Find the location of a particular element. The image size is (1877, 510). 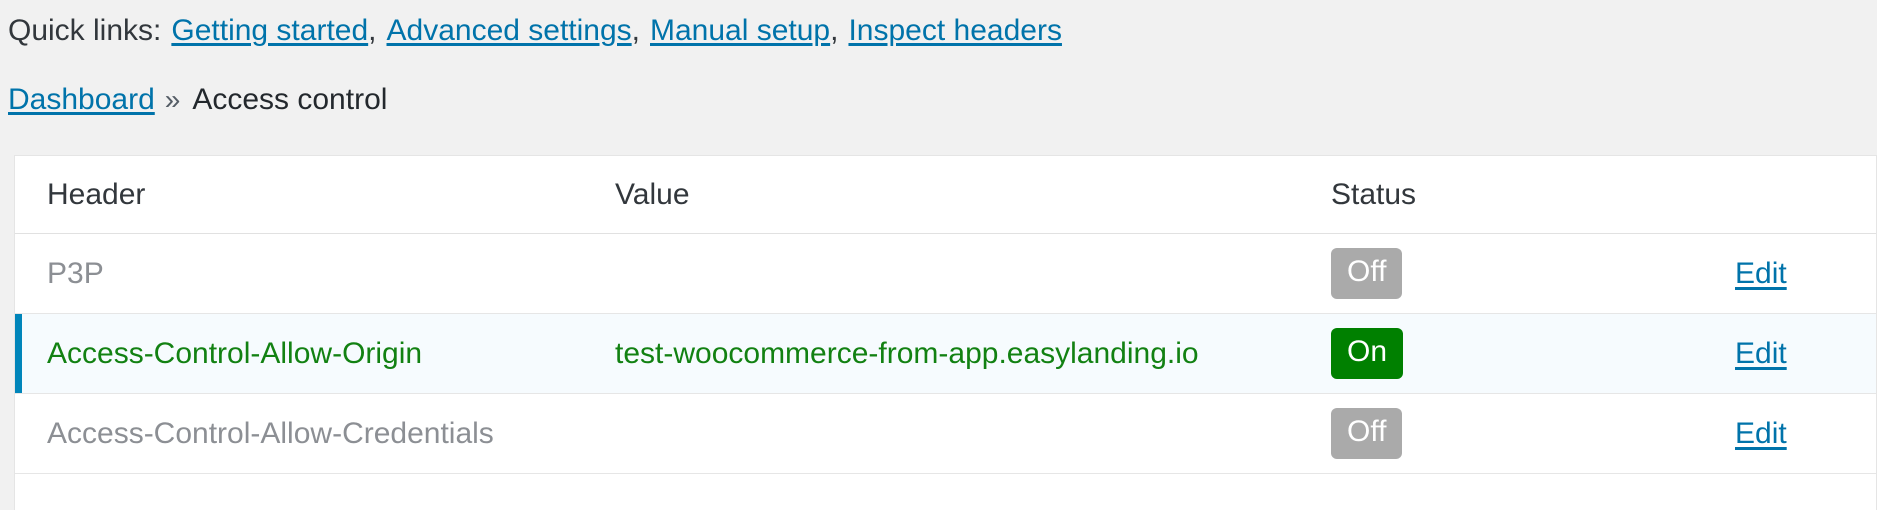

breadcrumb: Dashboard » Access control is located at coordinates (197, 100).